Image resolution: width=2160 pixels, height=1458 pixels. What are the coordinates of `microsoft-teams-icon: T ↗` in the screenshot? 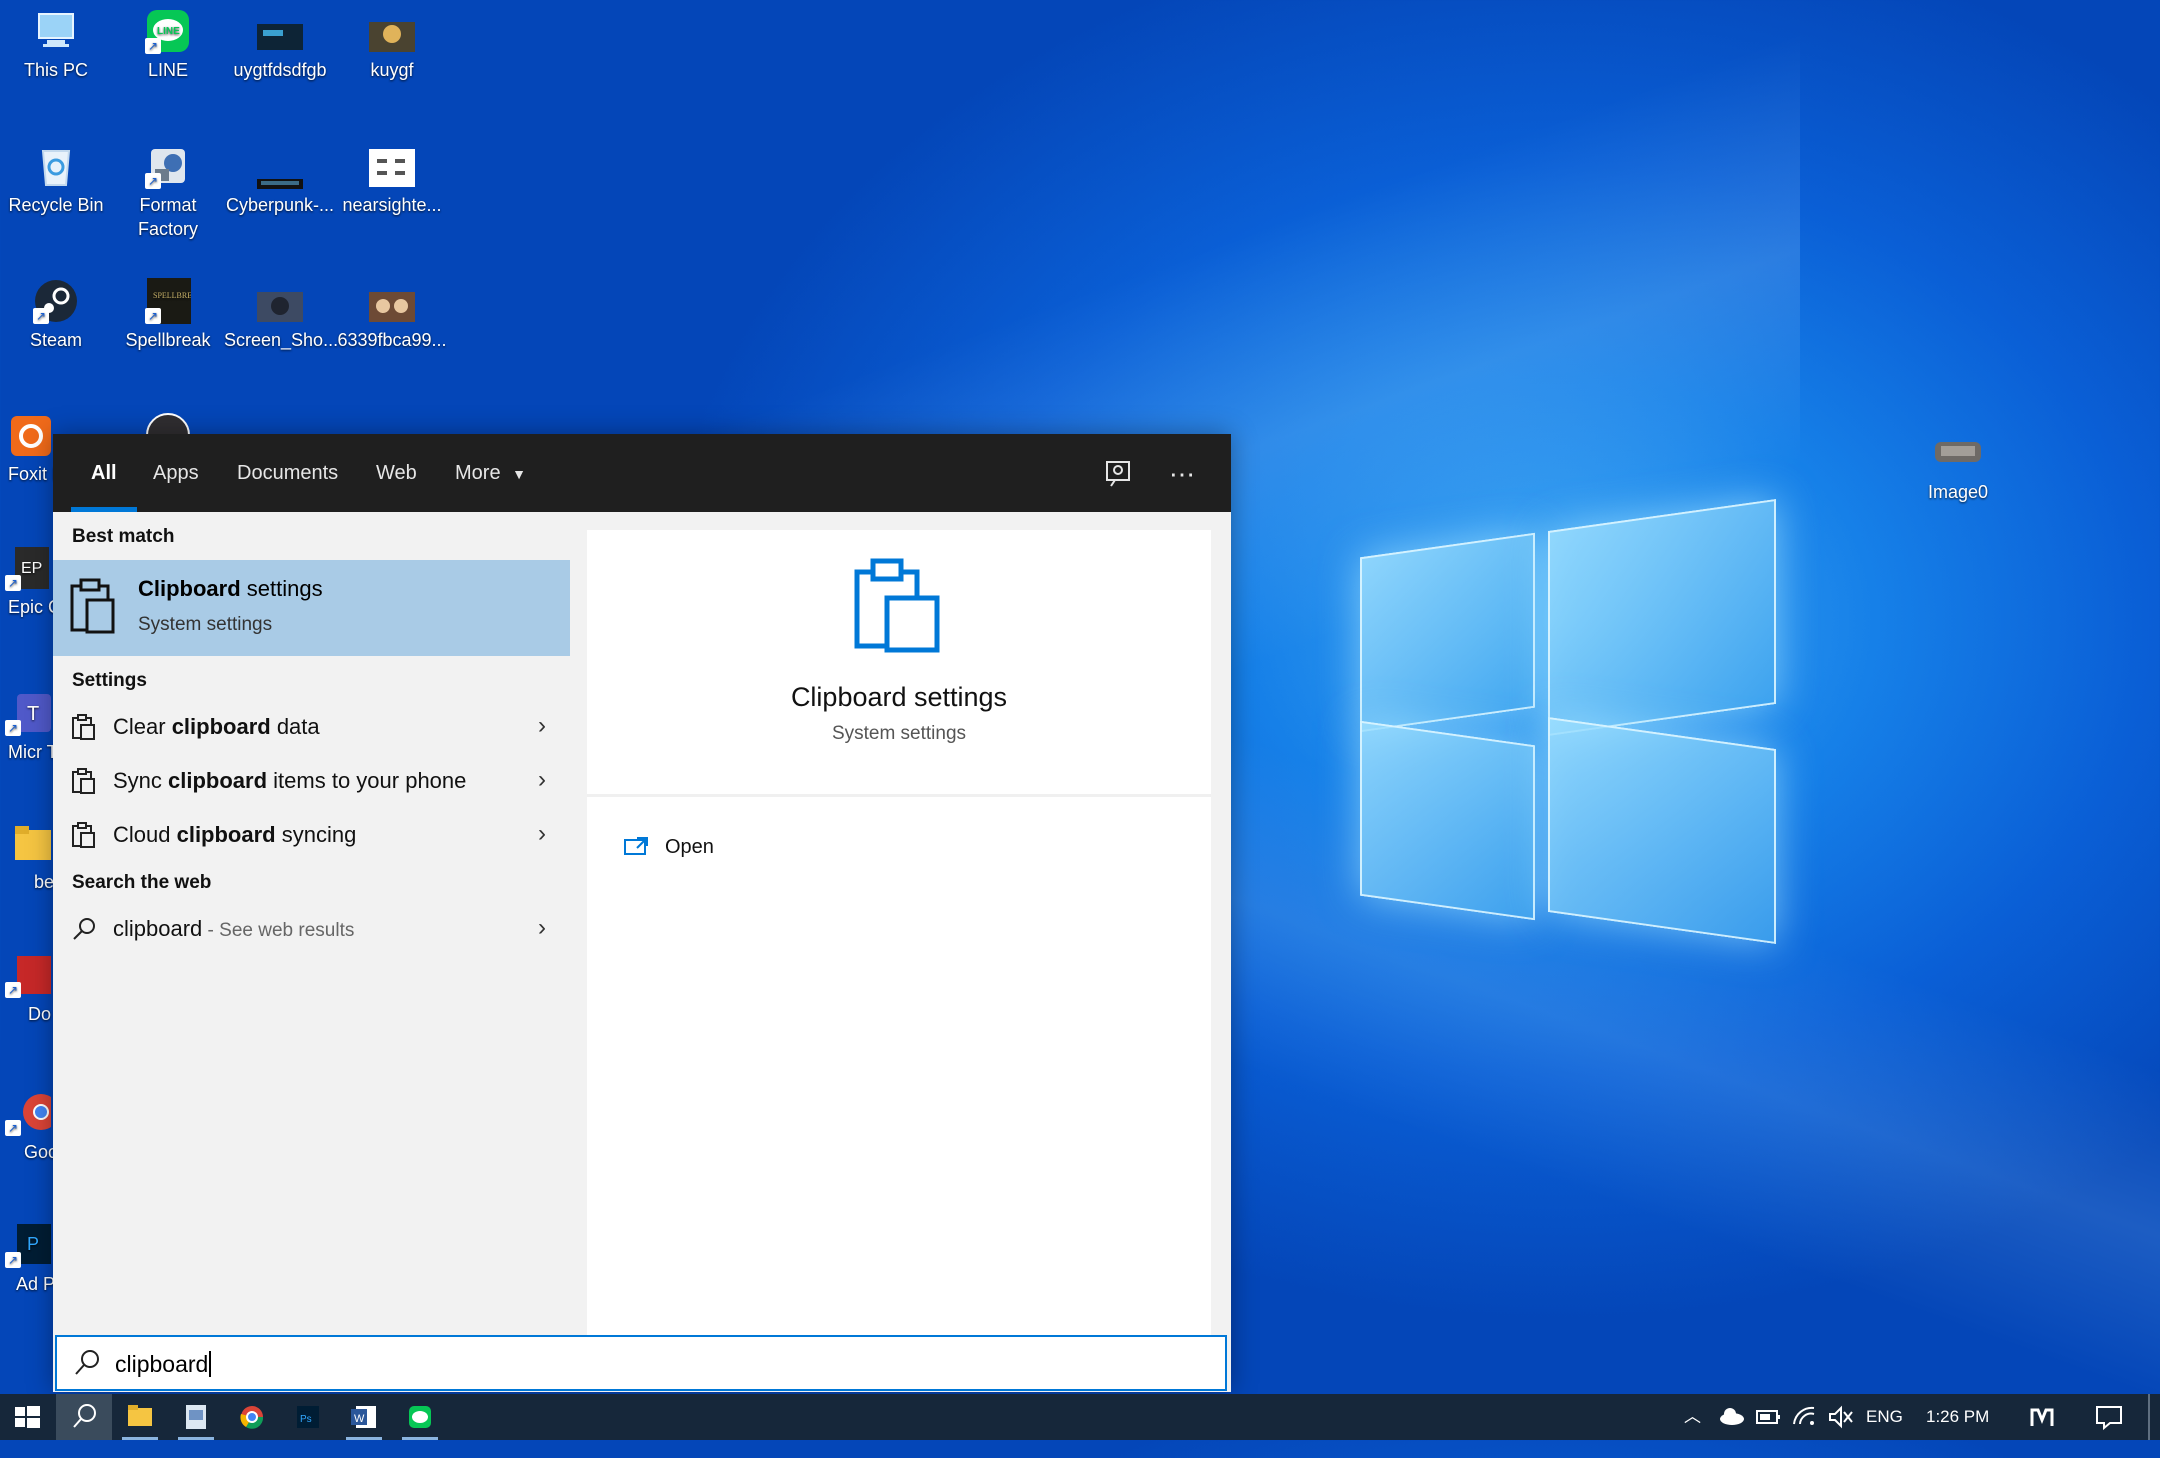 It's located at (28, 713).